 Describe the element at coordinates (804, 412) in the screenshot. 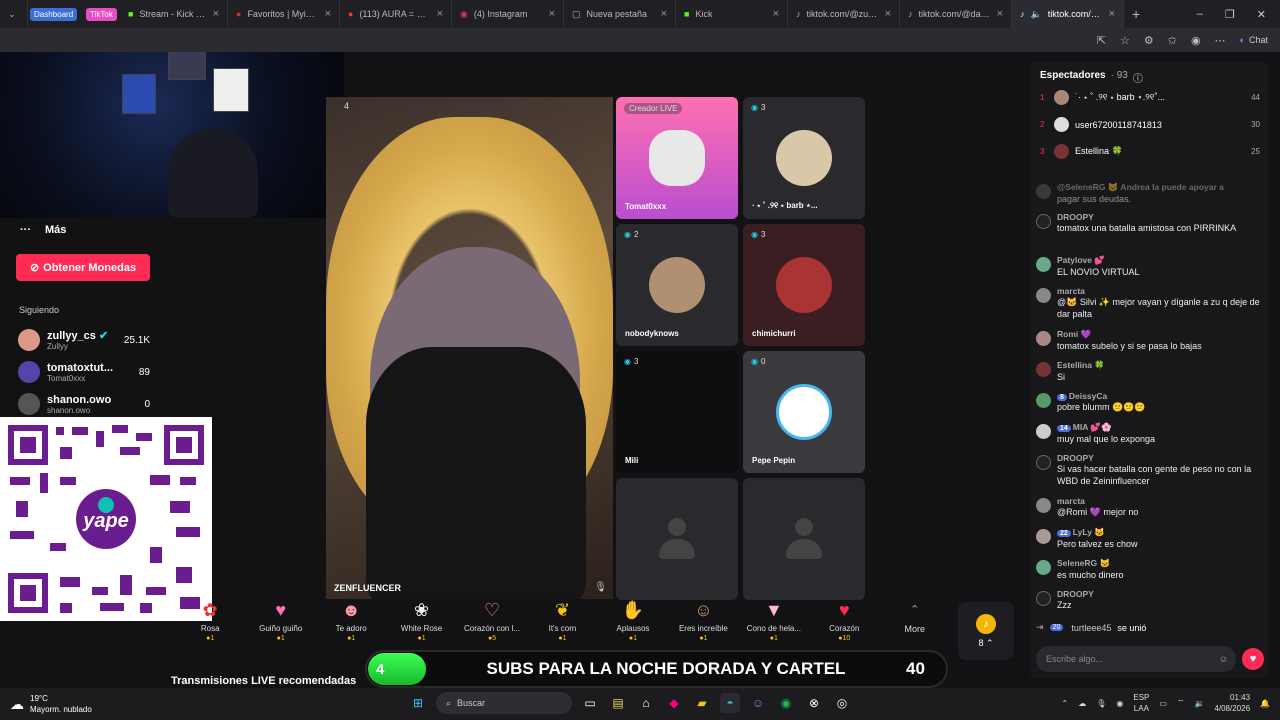

I see `guest-card: ◉ 0 Pepe Pepin` at that location.